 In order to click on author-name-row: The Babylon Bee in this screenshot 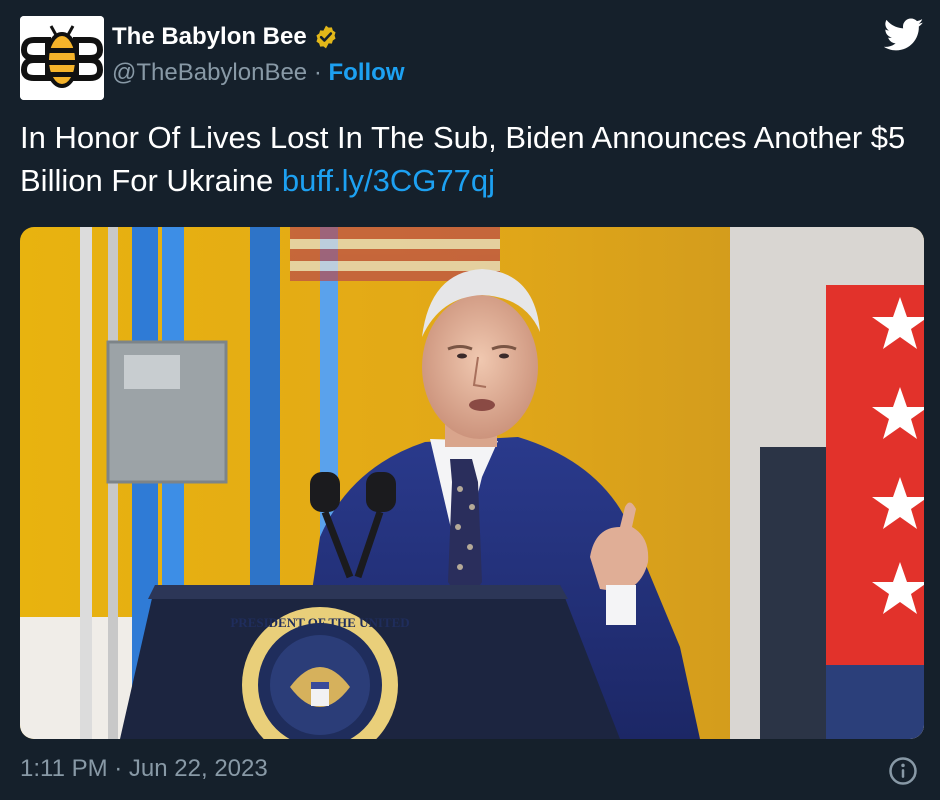, I will do `click(225, 37)`.